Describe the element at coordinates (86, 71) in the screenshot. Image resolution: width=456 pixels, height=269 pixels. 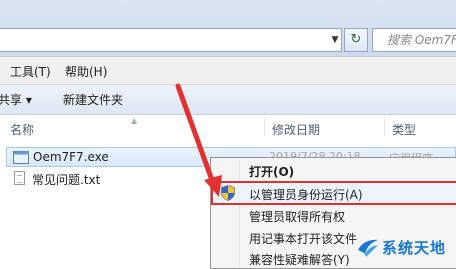
I see `menu-help: 帮助(H)` at that location.